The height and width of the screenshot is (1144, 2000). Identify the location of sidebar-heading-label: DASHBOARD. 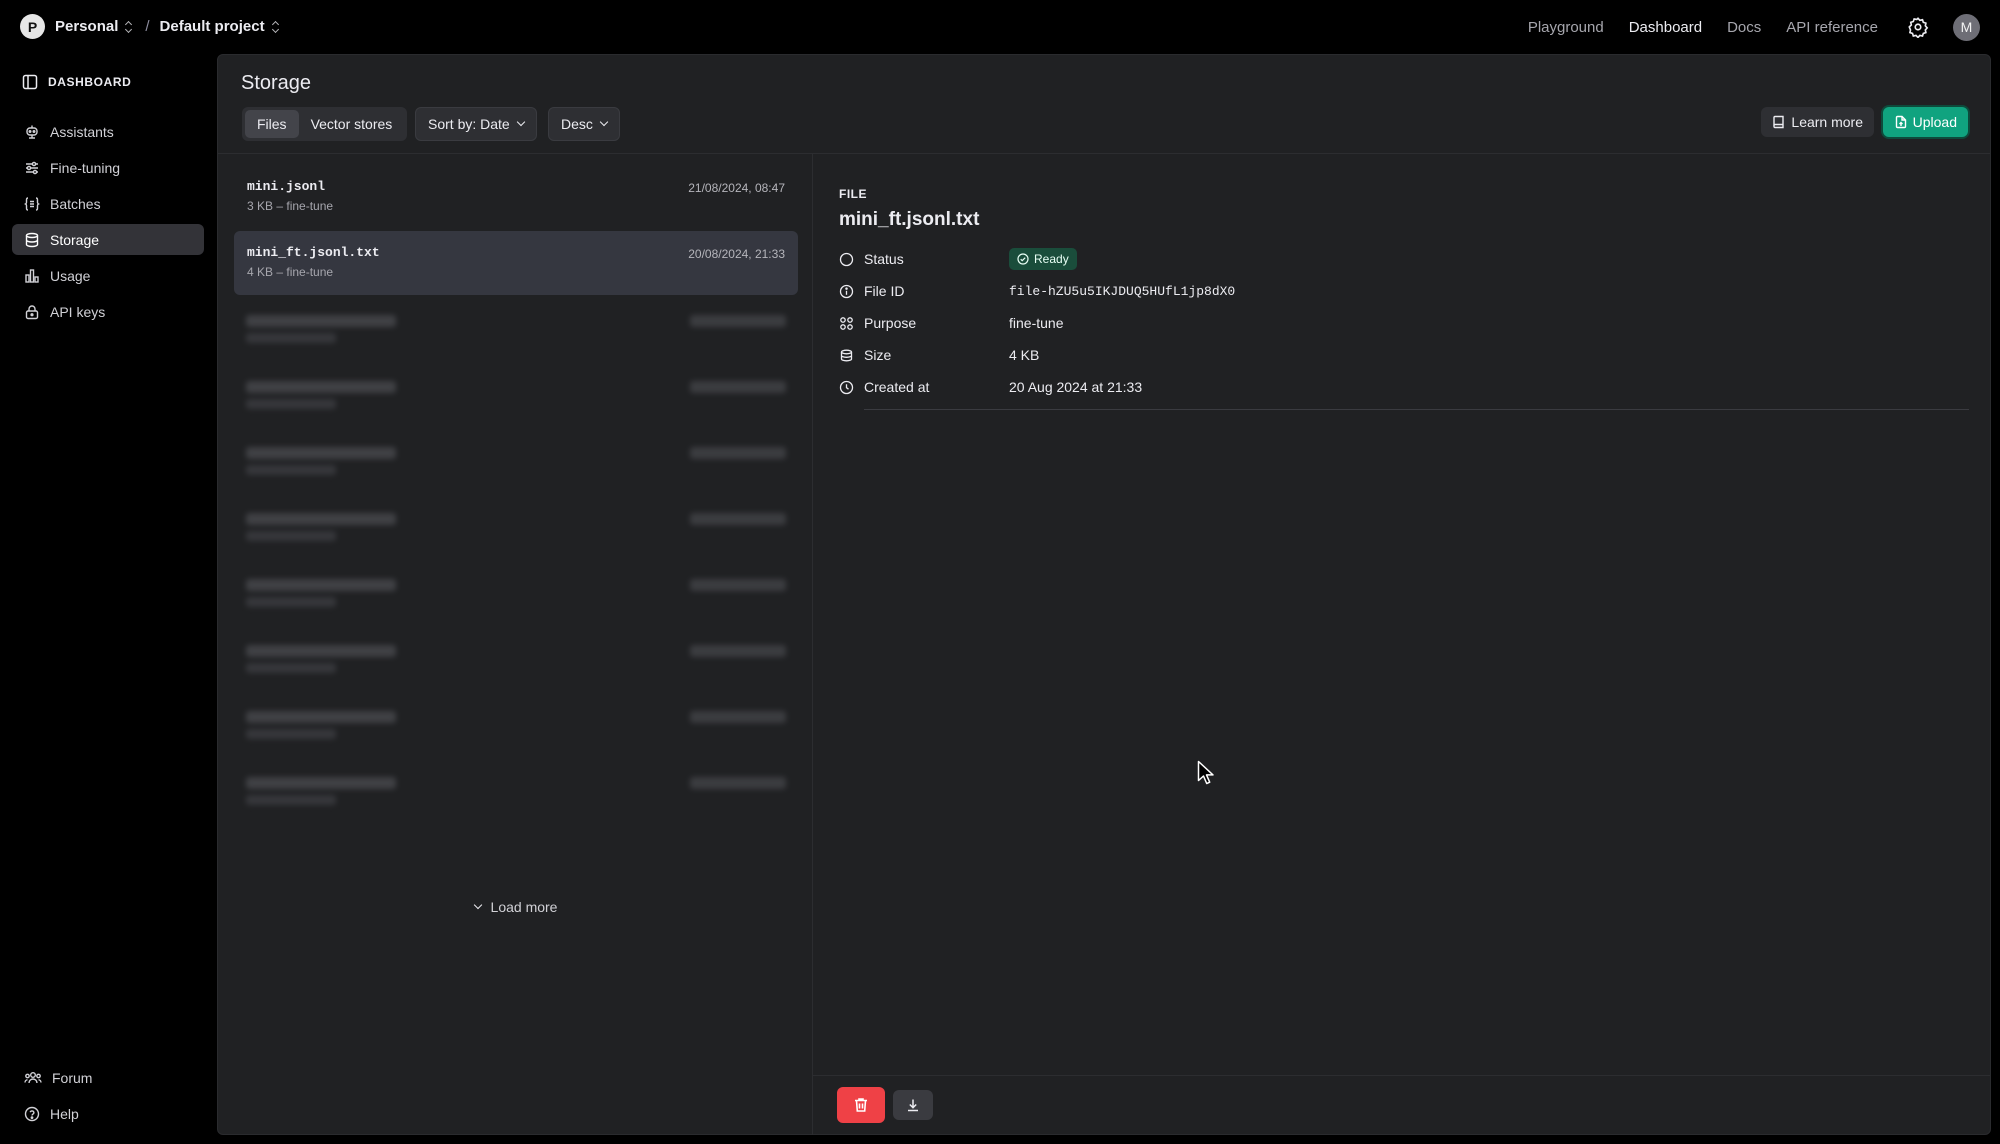
(90, 82).